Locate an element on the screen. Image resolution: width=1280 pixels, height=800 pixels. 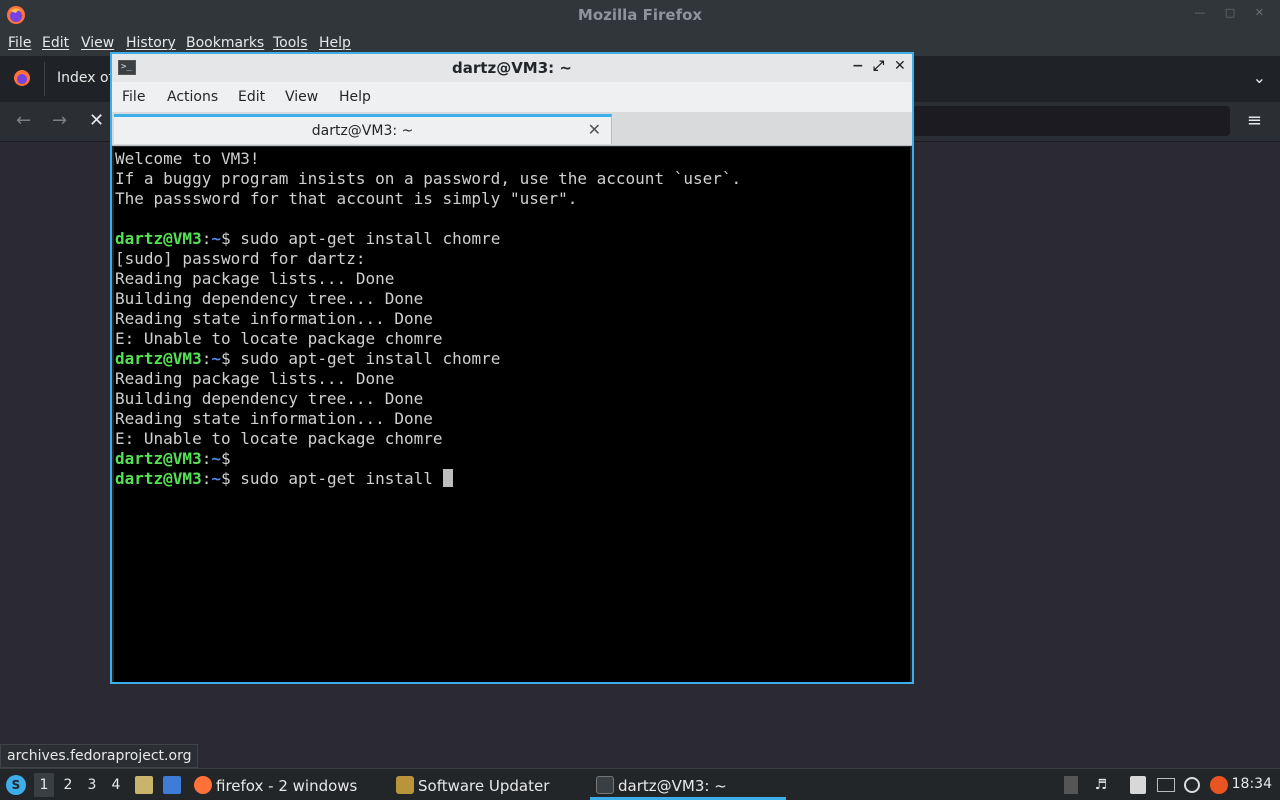
minimize-icon: − is located at coordinates (858, 66).